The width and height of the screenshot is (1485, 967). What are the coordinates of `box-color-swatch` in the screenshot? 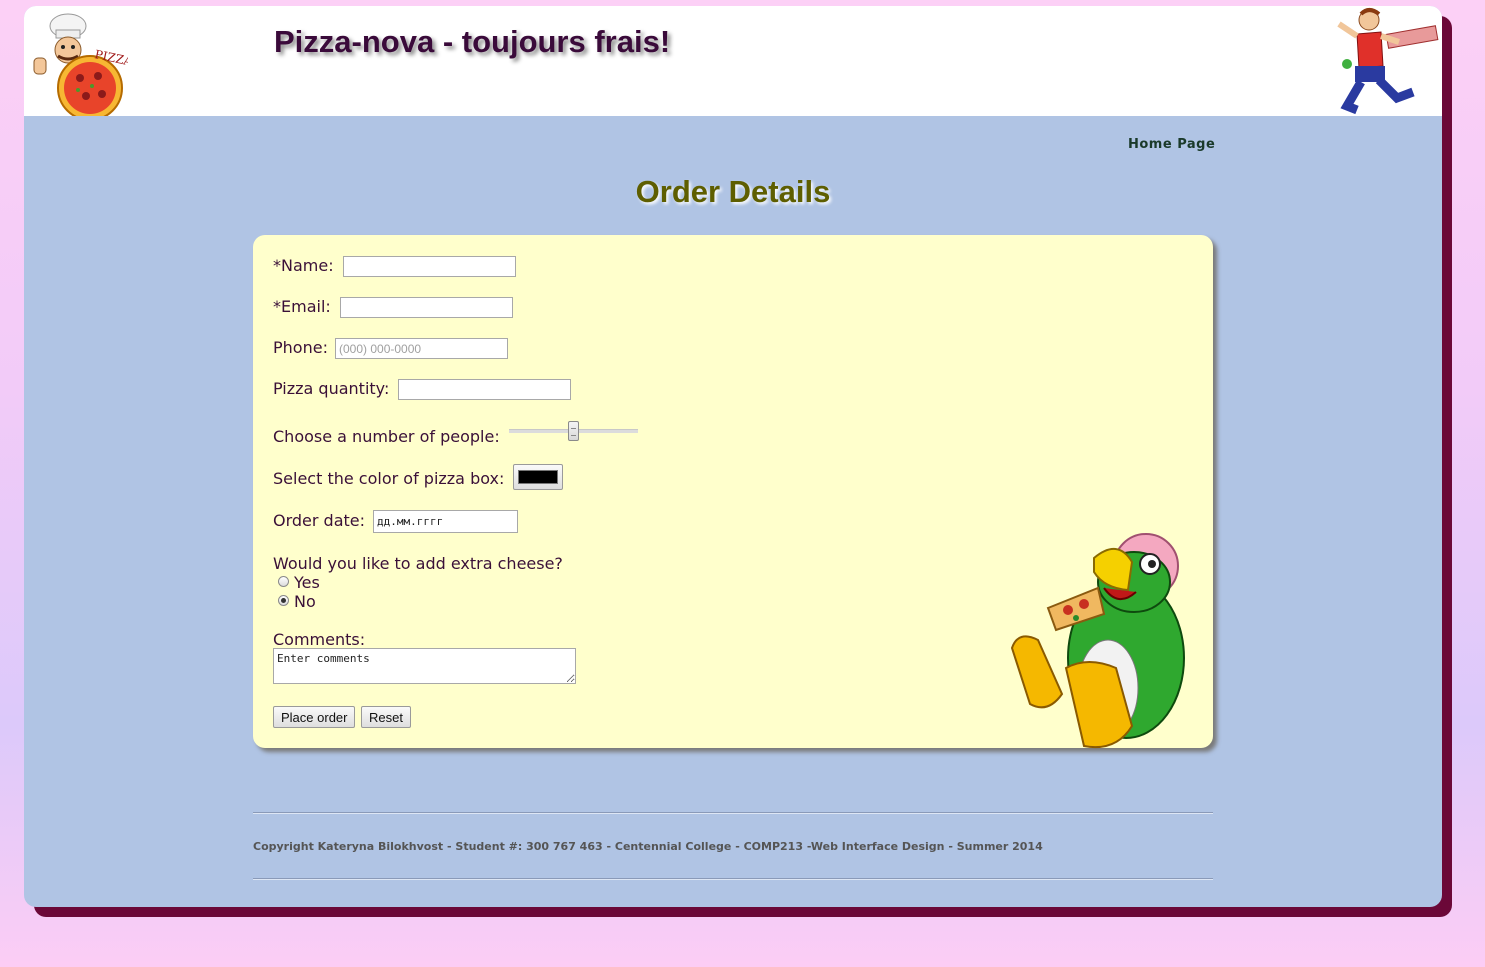 It's located at (538, 477).